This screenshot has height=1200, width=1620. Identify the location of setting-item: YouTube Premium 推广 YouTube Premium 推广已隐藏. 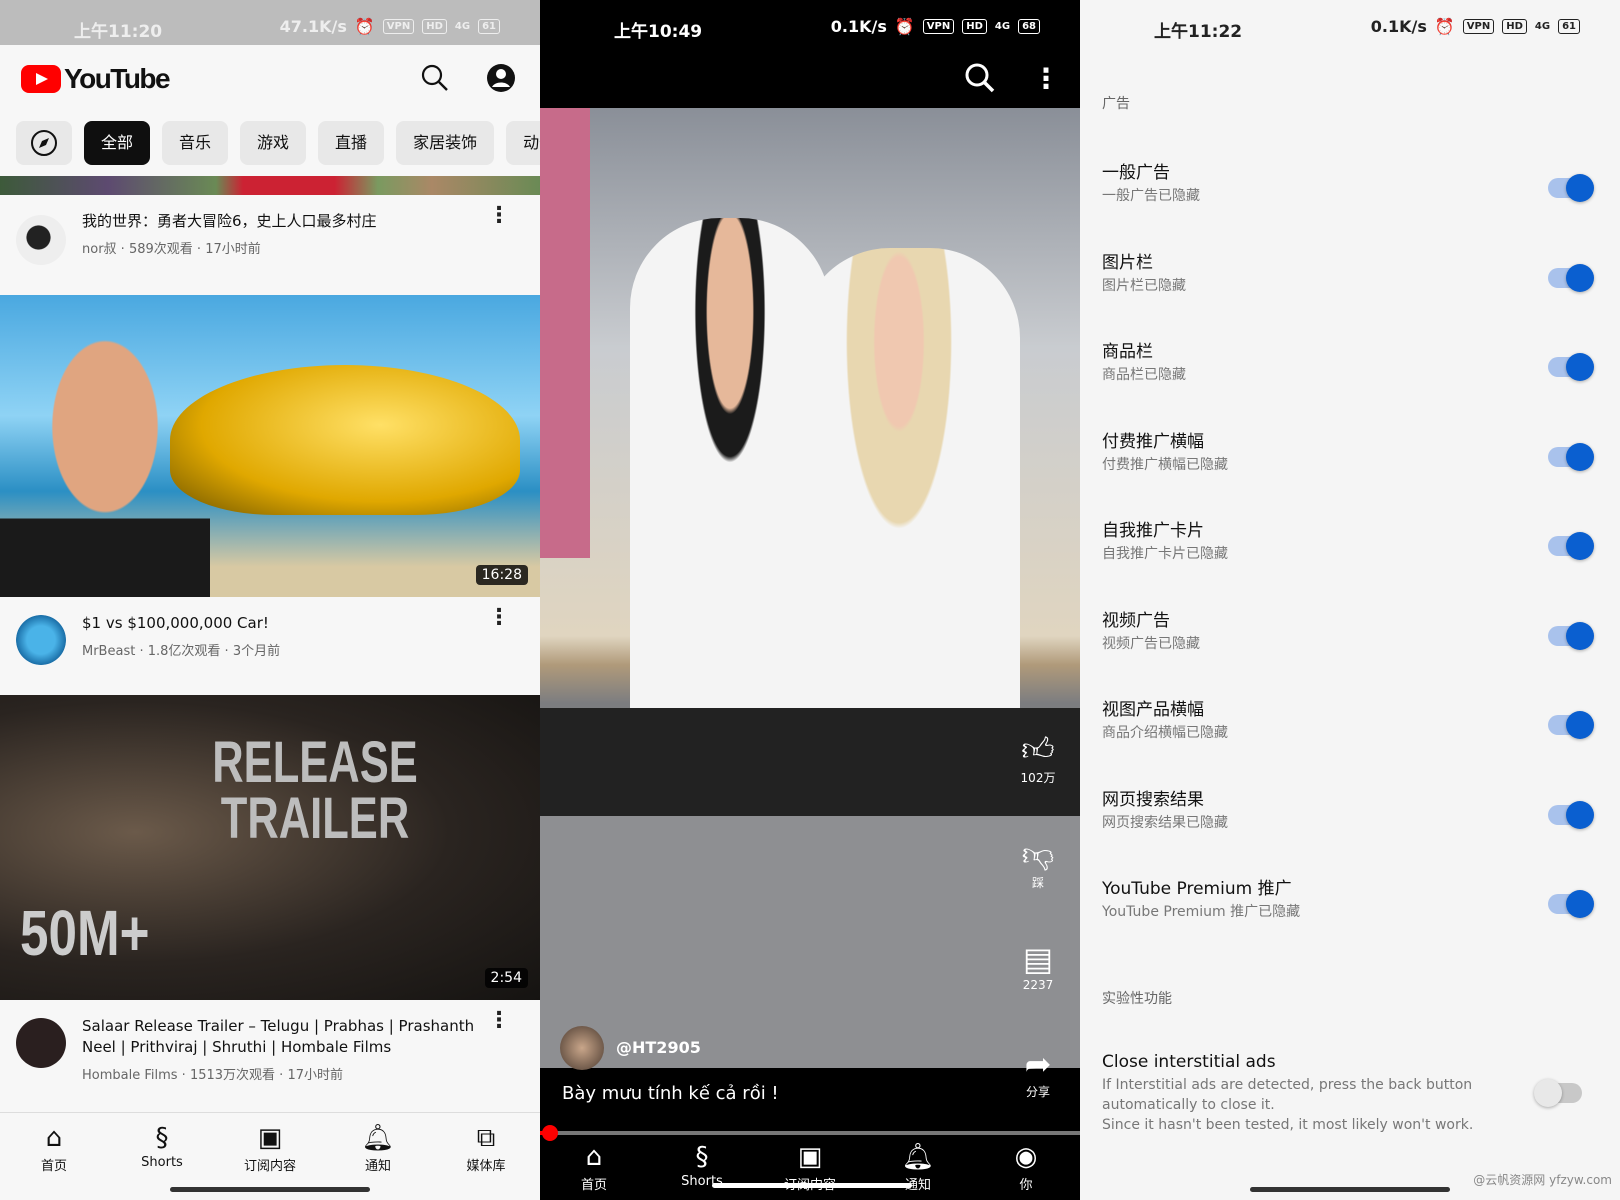
(1361, 898).